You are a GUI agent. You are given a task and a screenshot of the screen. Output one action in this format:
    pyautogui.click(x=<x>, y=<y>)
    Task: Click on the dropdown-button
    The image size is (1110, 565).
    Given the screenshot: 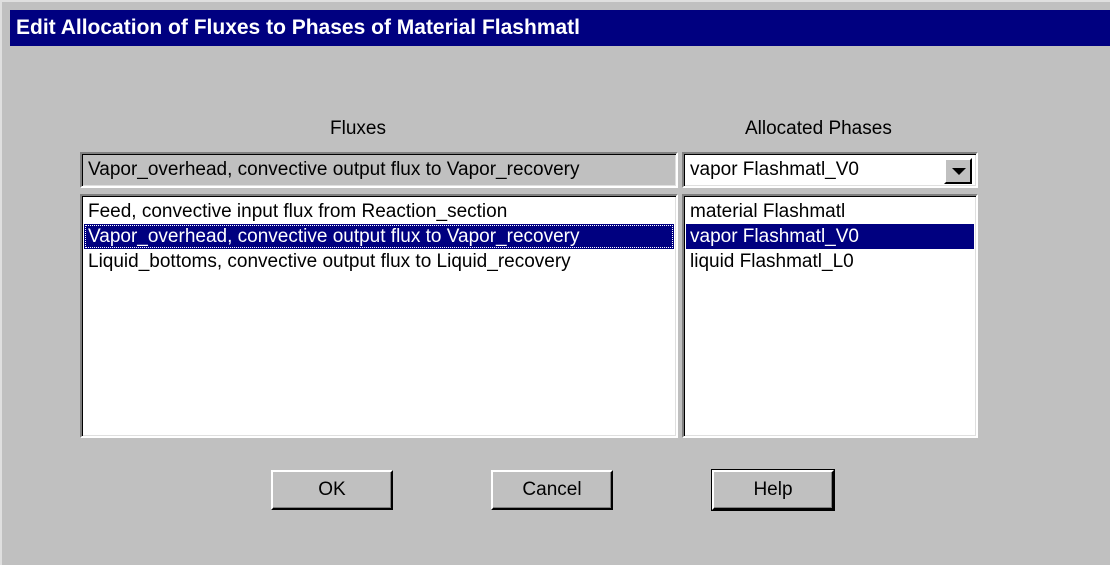 What is the action you would take?
    pyautogui.click(x=958, y=171)
    